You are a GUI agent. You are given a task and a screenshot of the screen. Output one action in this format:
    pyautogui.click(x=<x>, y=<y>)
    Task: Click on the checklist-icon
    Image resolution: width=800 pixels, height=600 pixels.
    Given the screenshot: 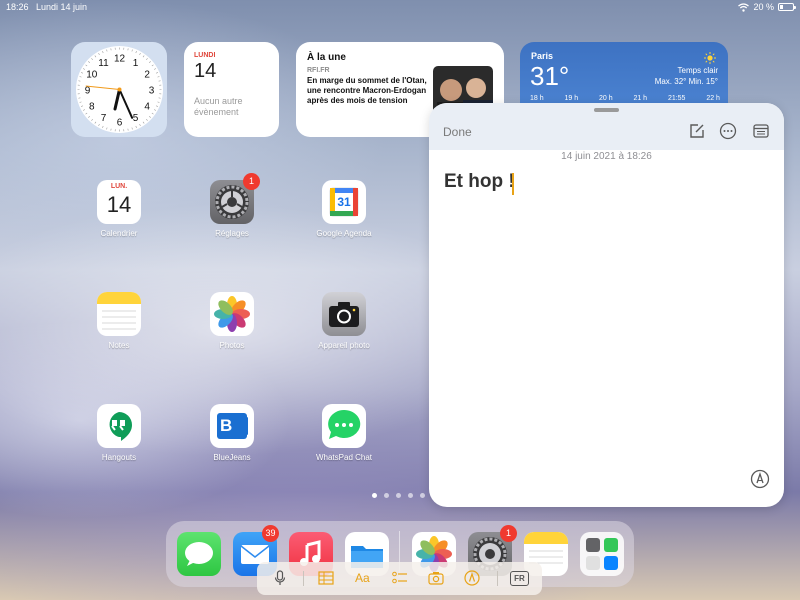 What is the action you would take?
    pyautogui.click(x=400, y=578)
    